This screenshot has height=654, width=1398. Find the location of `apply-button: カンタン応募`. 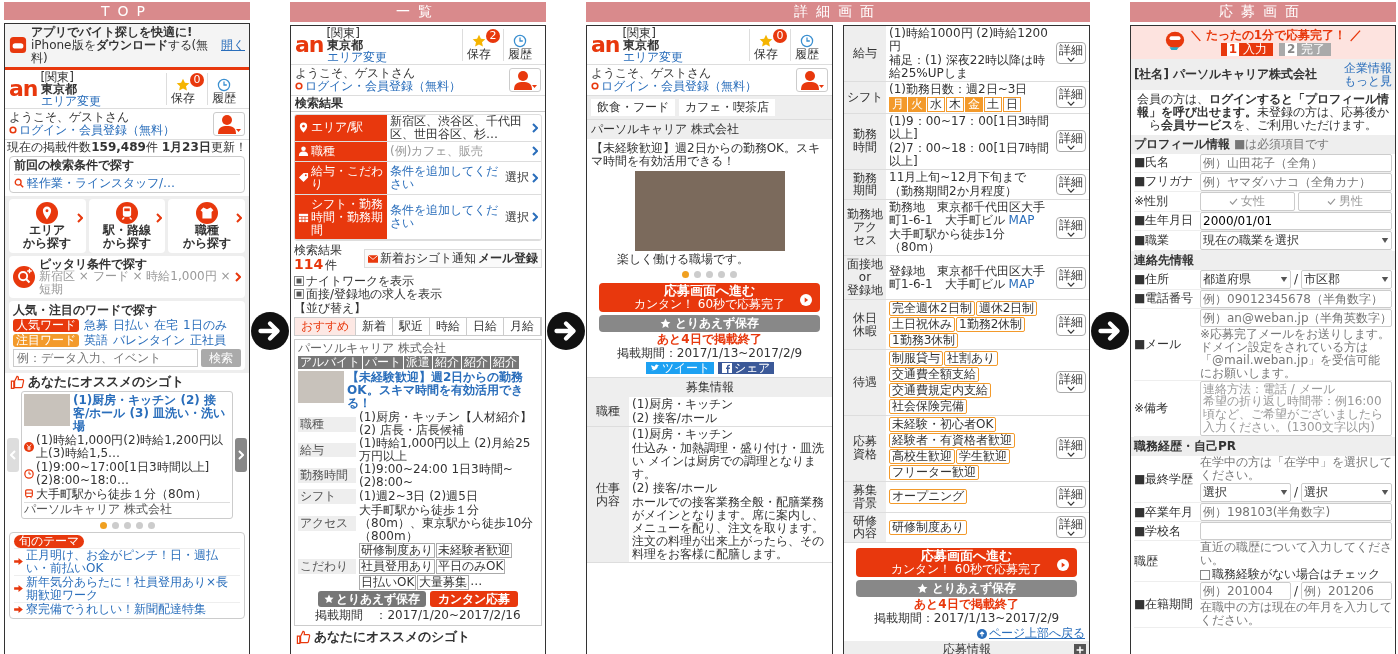

apply-button: カンタン応募 is located at coordinates (474, 599).